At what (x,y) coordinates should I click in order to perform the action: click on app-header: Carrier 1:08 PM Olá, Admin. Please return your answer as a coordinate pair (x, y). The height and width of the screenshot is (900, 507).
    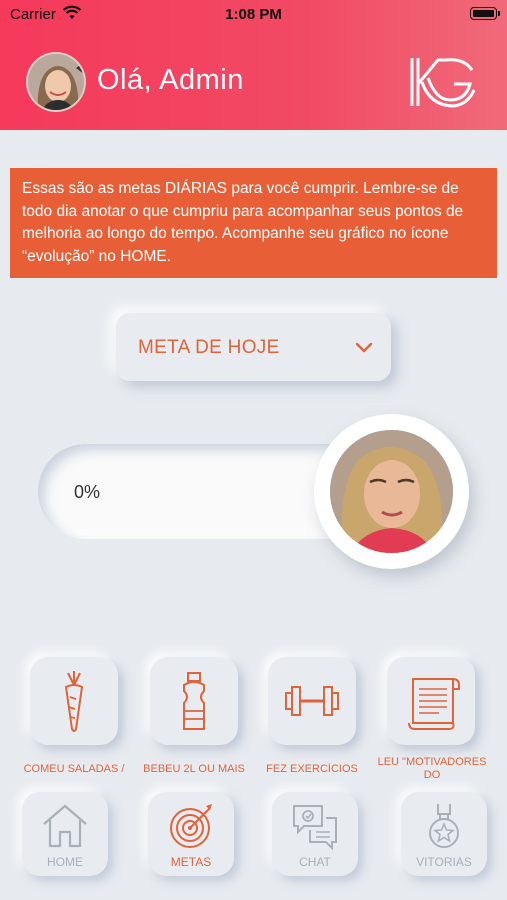
    Looking at the image, I should click on (253, 65).